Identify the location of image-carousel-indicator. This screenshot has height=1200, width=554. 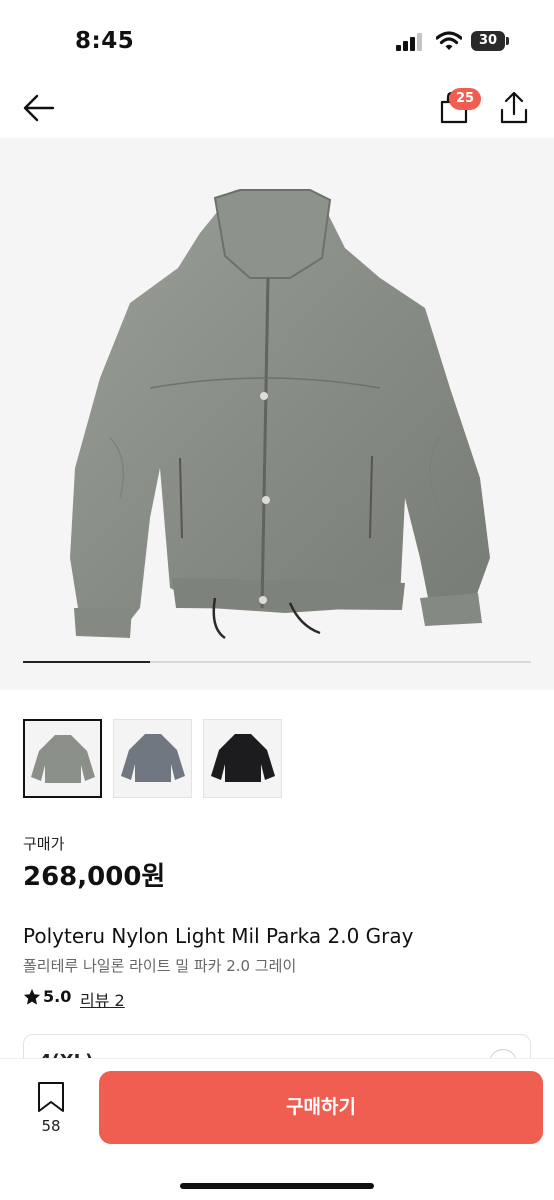
(277, 662).